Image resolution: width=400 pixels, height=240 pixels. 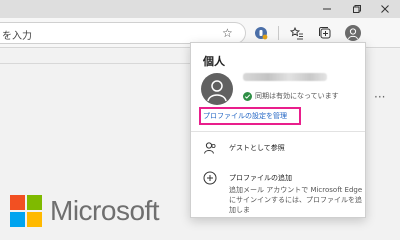 I want to click on add-profile-icon, so click(x=210, y=178).